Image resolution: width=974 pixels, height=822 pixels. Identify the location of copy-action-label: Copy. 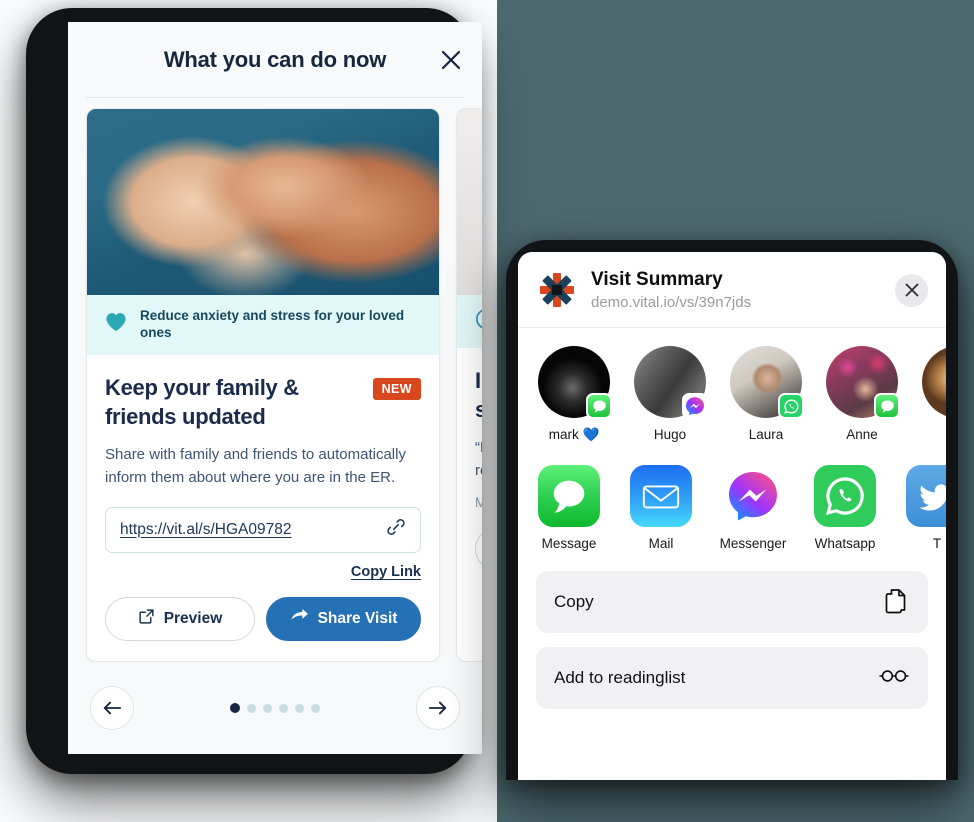
(574, 601).